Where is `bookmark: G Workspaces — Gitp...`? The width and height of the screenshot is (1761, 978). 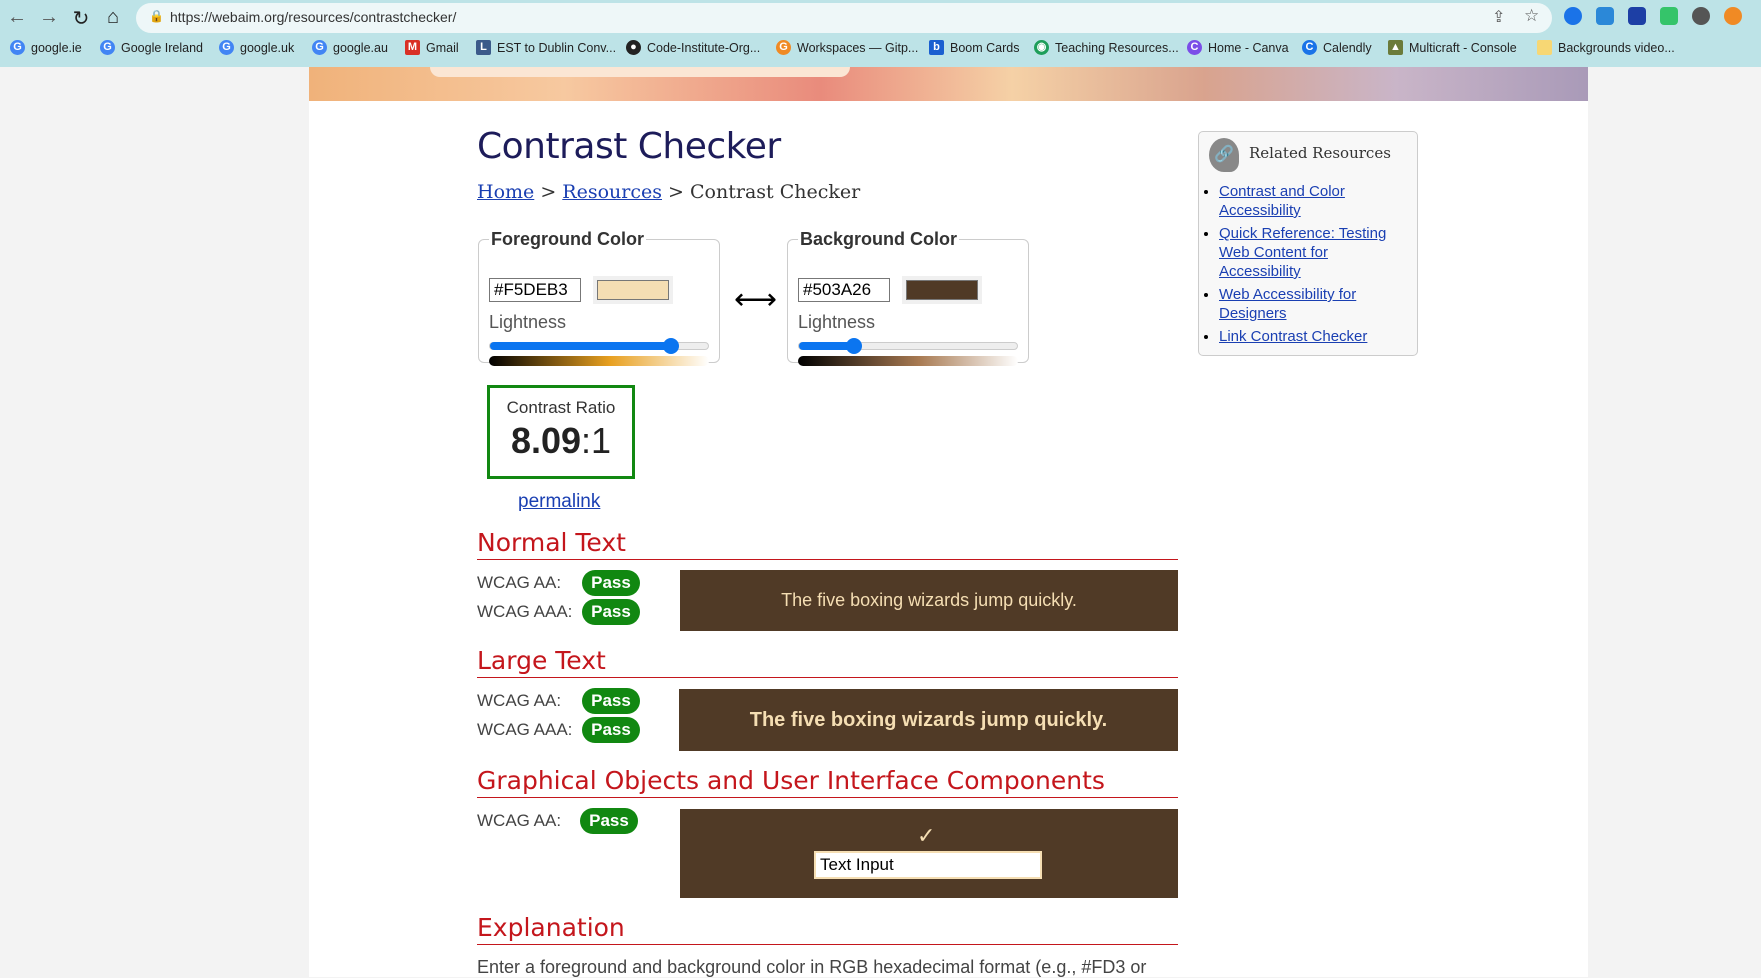
bookmark: G Workspaces — Gitp... is located at coordinates (847, 47).